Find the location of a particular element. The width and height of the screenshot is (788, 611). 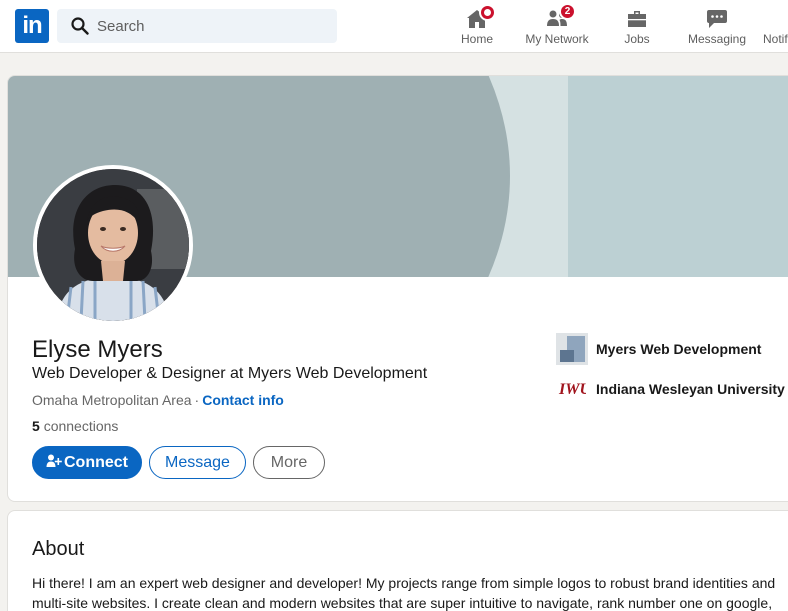

profile-location: Omaha Metropolitan Area is located at coordinates (112, 400).